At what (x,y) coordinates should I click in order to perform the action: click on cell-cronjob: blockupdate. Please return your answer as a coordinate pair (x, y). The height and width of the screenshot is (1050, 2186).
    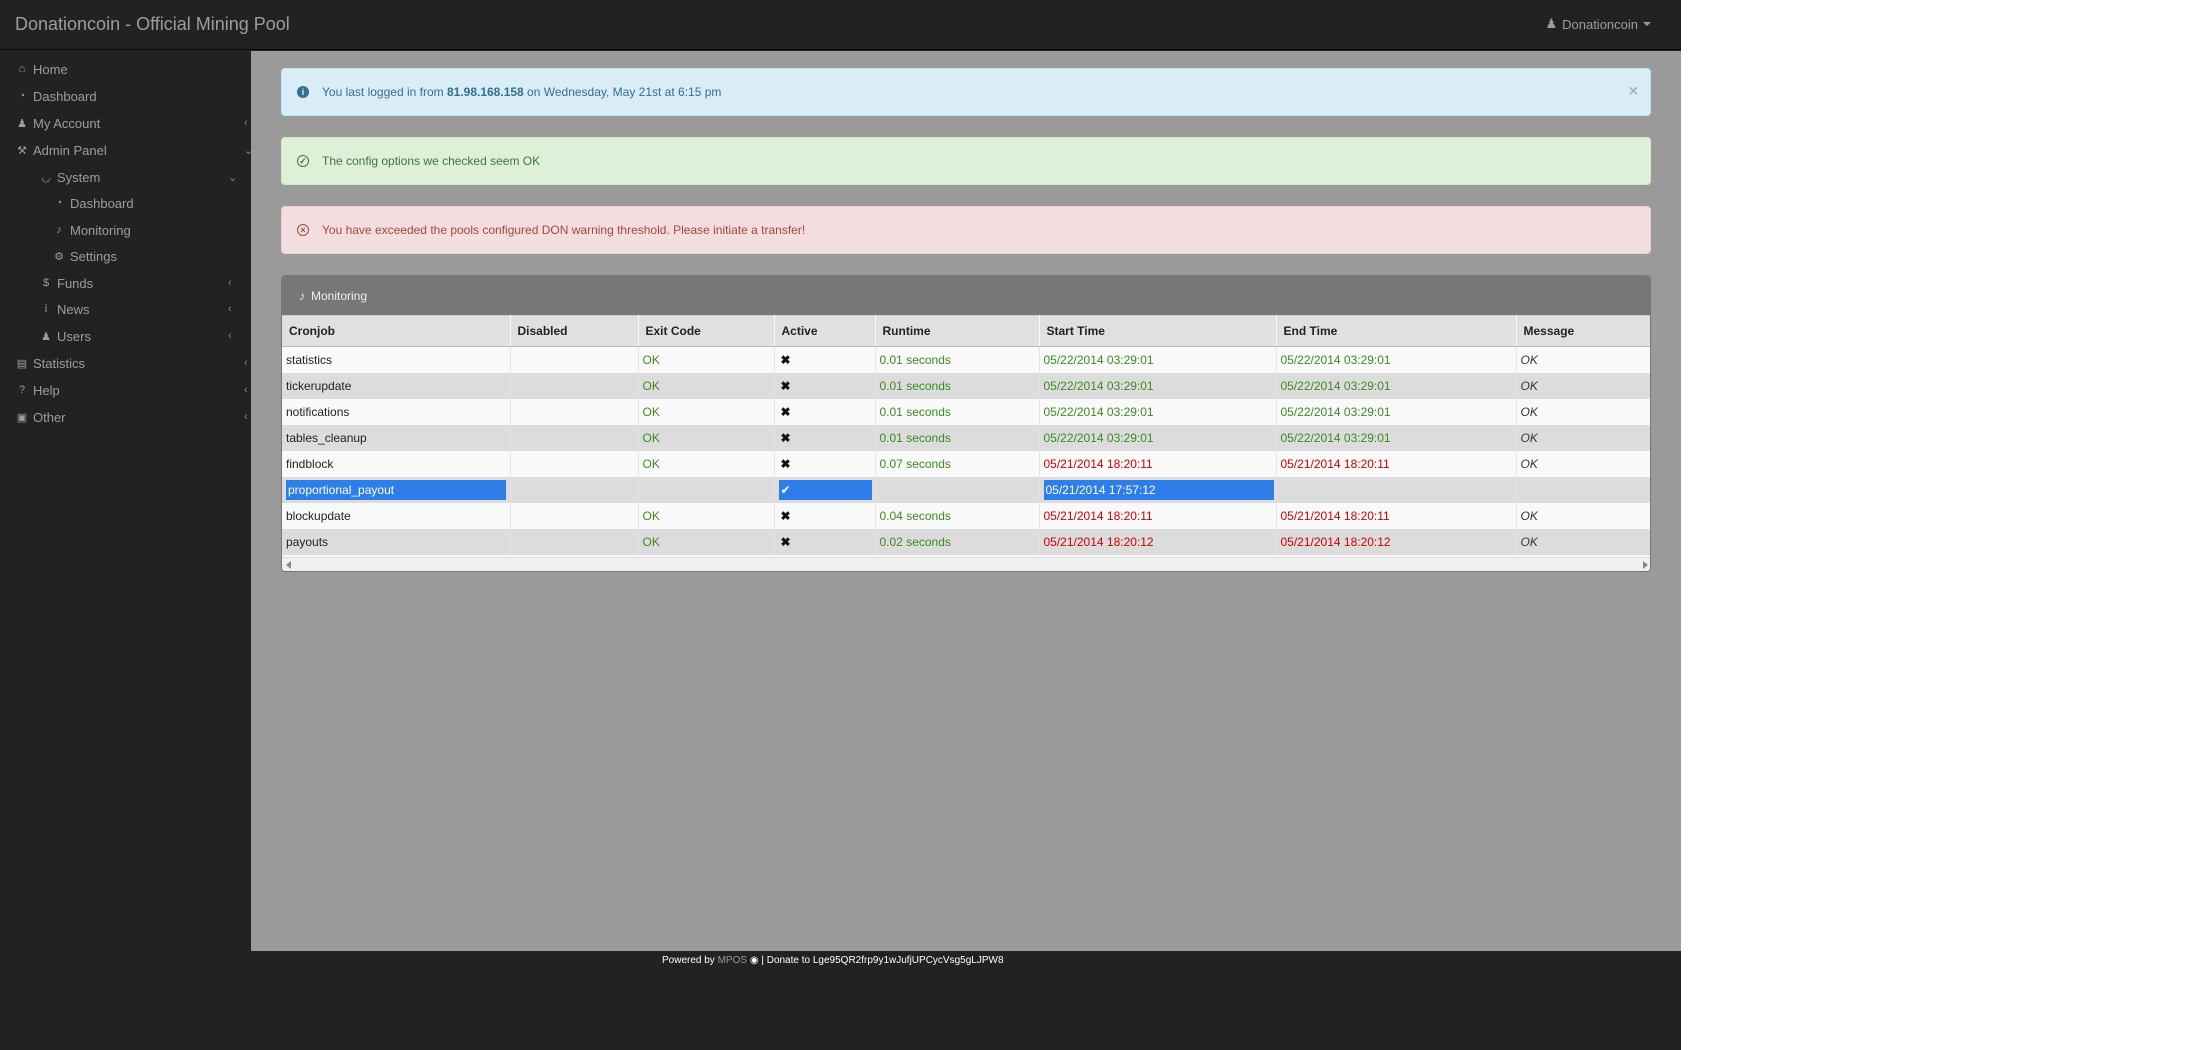
    Looking at the image, I should click on (396, 515).